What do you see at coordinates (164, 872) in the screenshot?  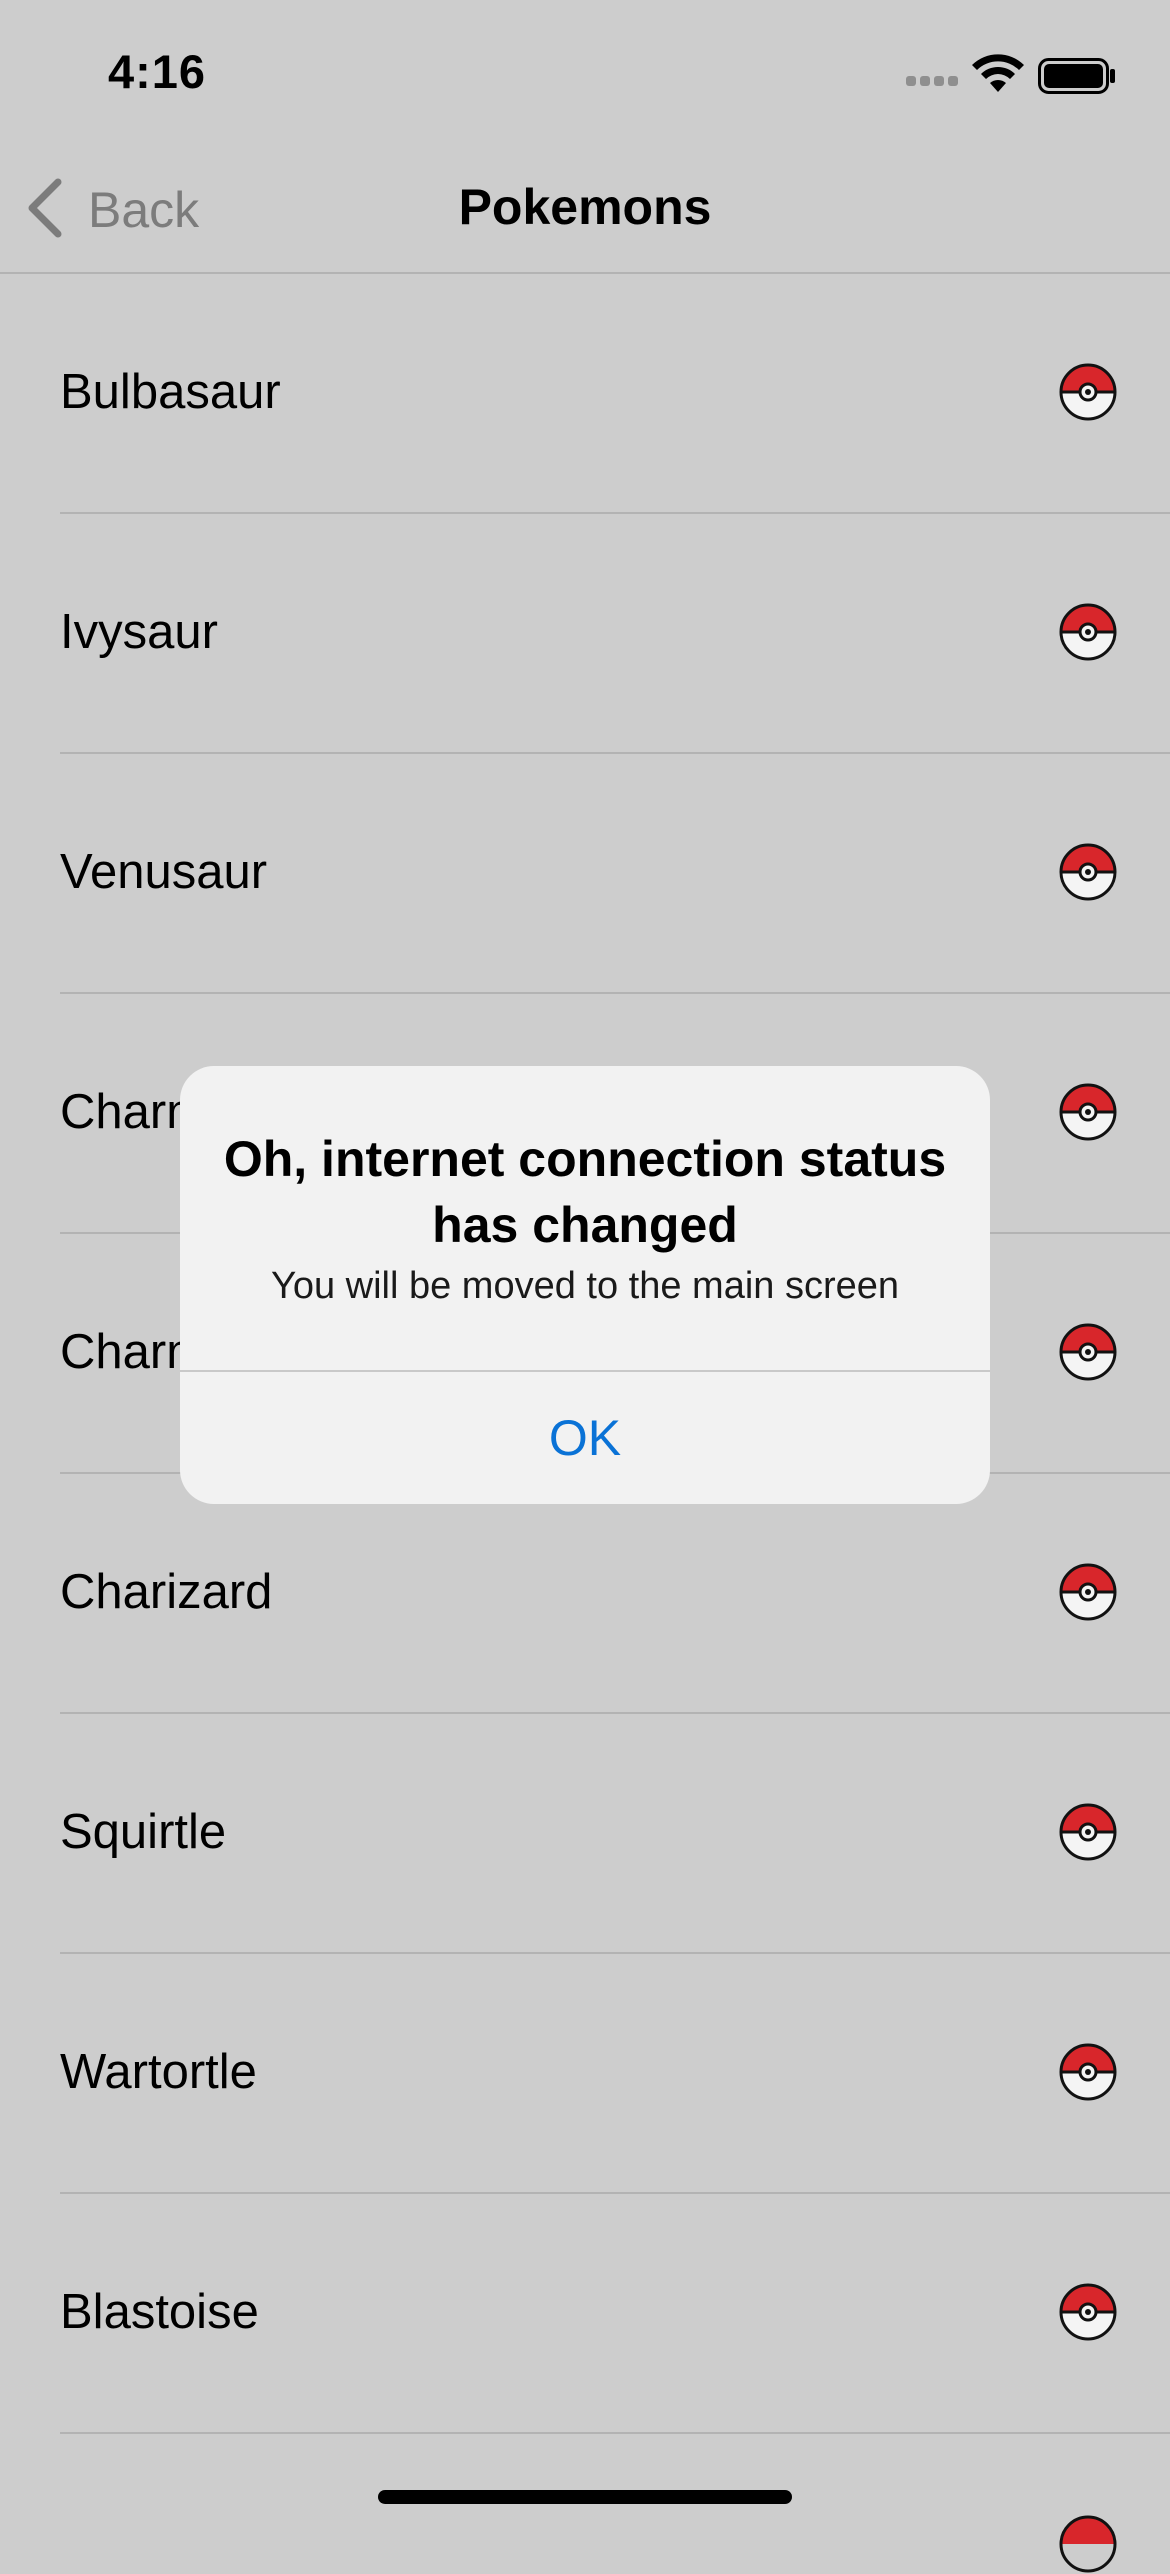 I see `pokemon-name: Venusaur` at bounding box center [164, 872].